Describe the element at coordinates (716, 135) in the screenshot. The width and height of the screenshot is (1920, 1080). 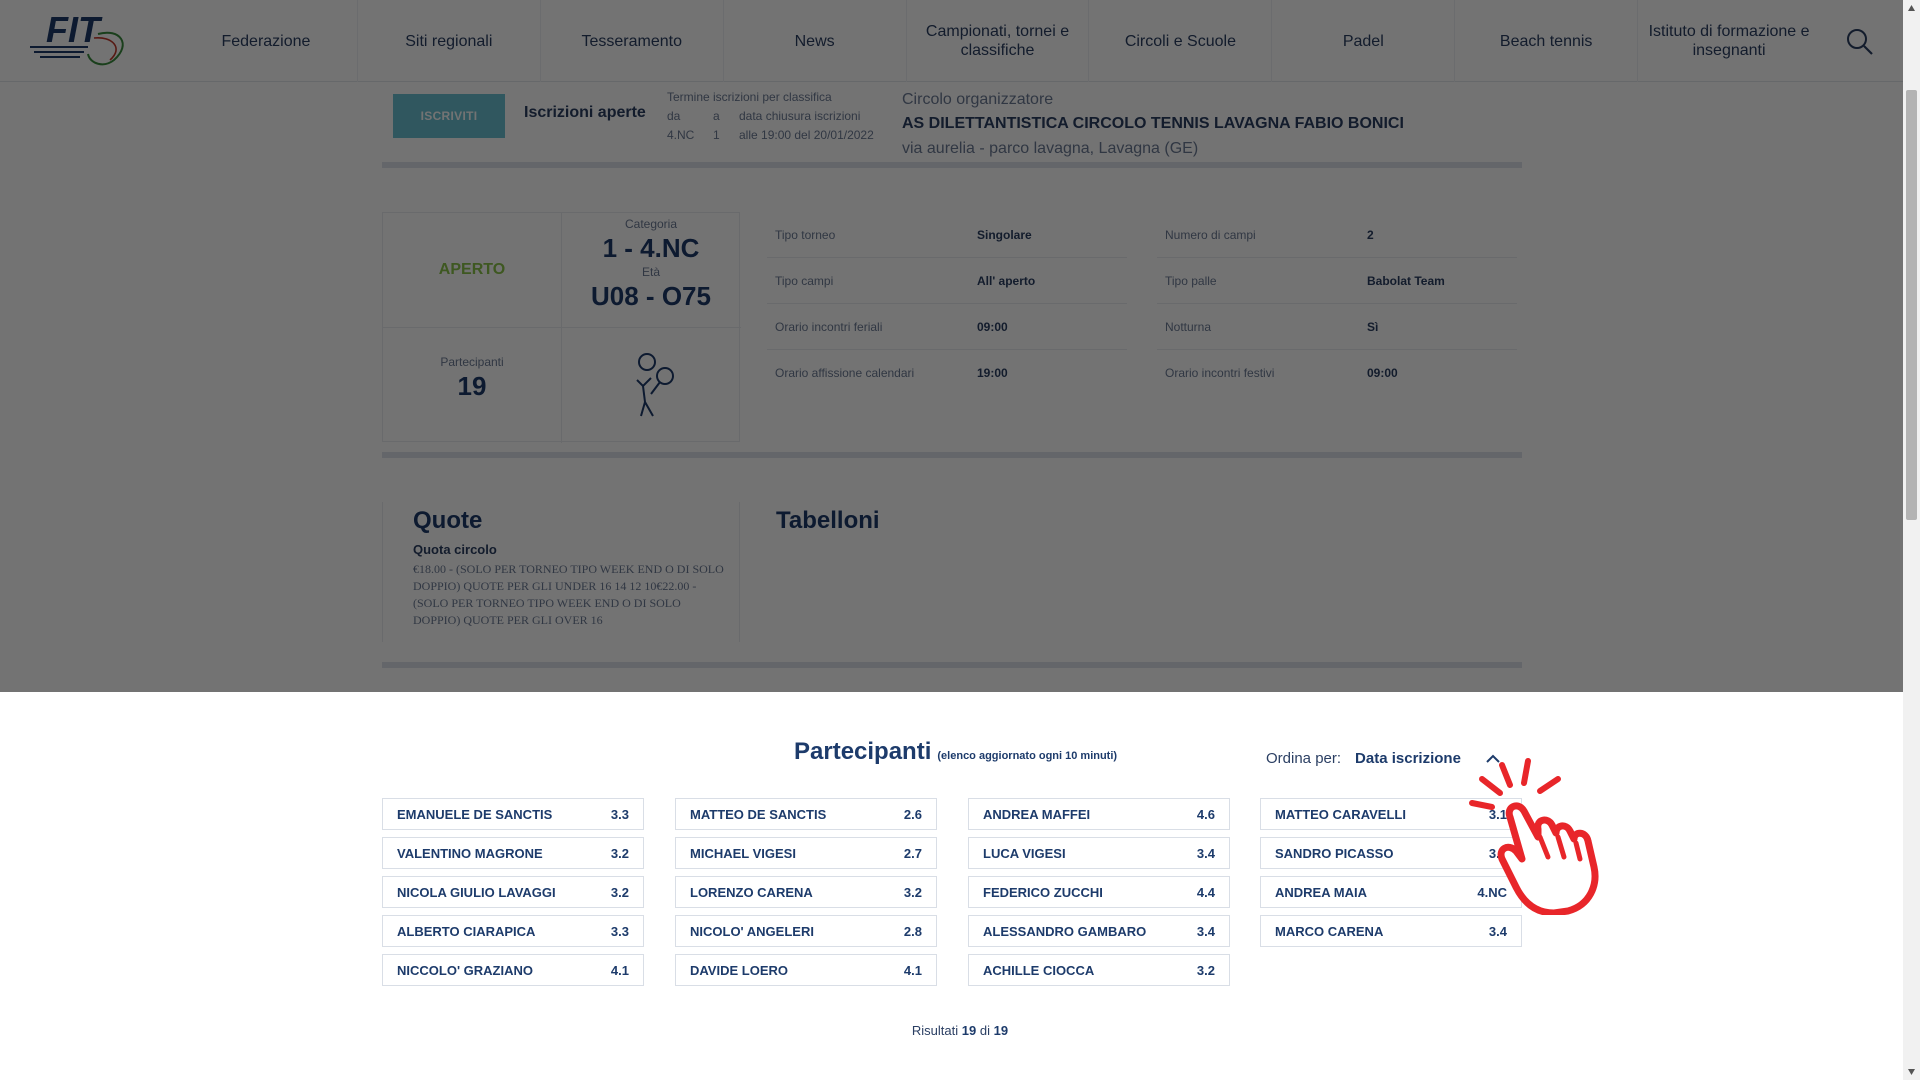
I see `deadline-a-value: 1` at that location.